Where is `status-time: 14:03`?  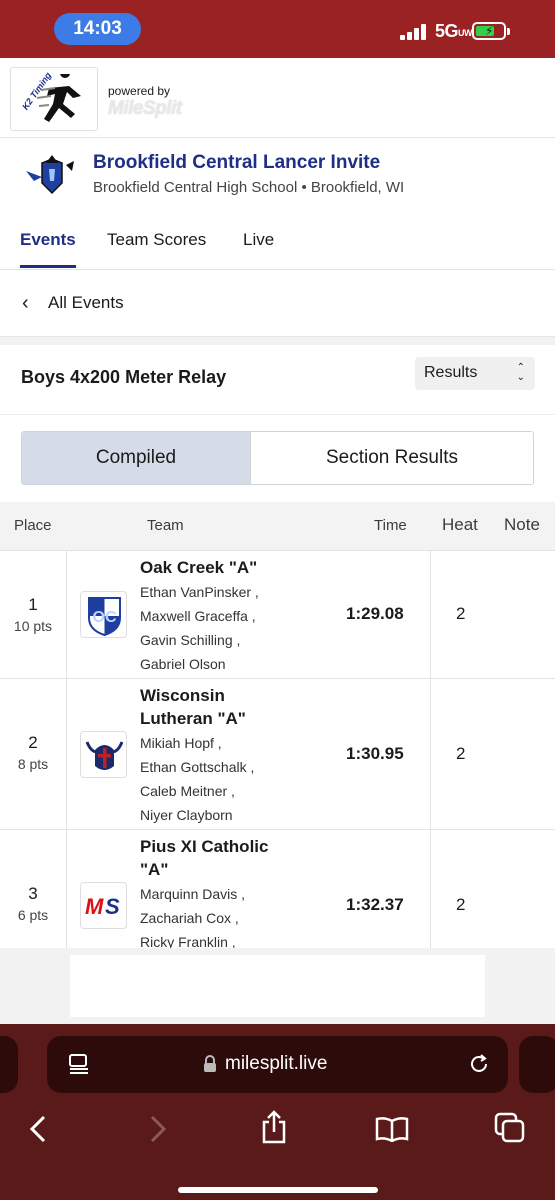
status-time: 14:03 is located at coordinates (97, 29).